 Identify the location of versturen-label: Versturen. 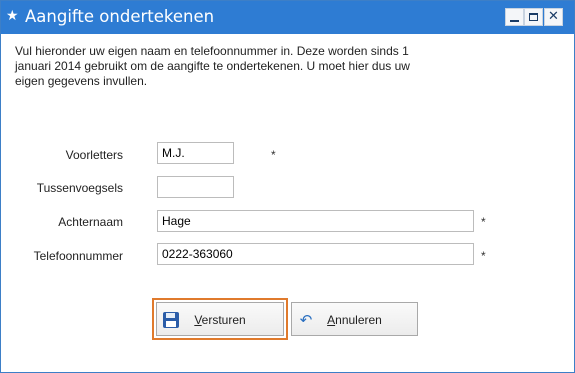
(220, 320).